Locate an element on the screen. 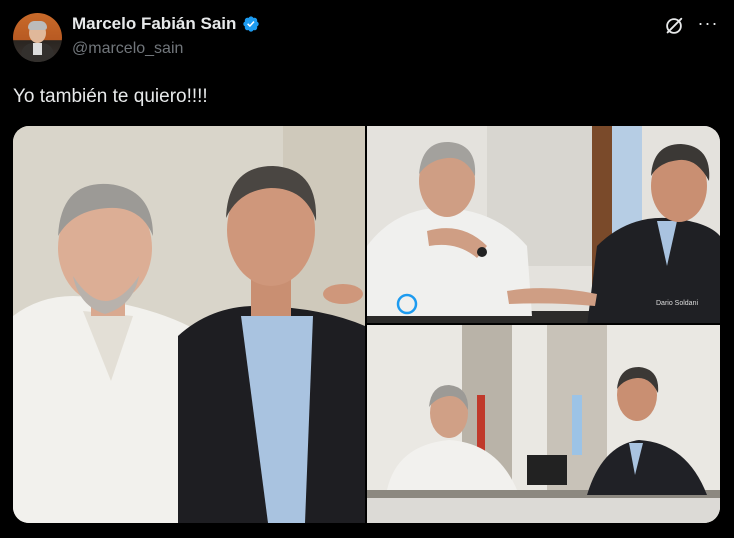 The image size is (734, 538). more-options-icon: ··· is located at coordinates (708, 24).